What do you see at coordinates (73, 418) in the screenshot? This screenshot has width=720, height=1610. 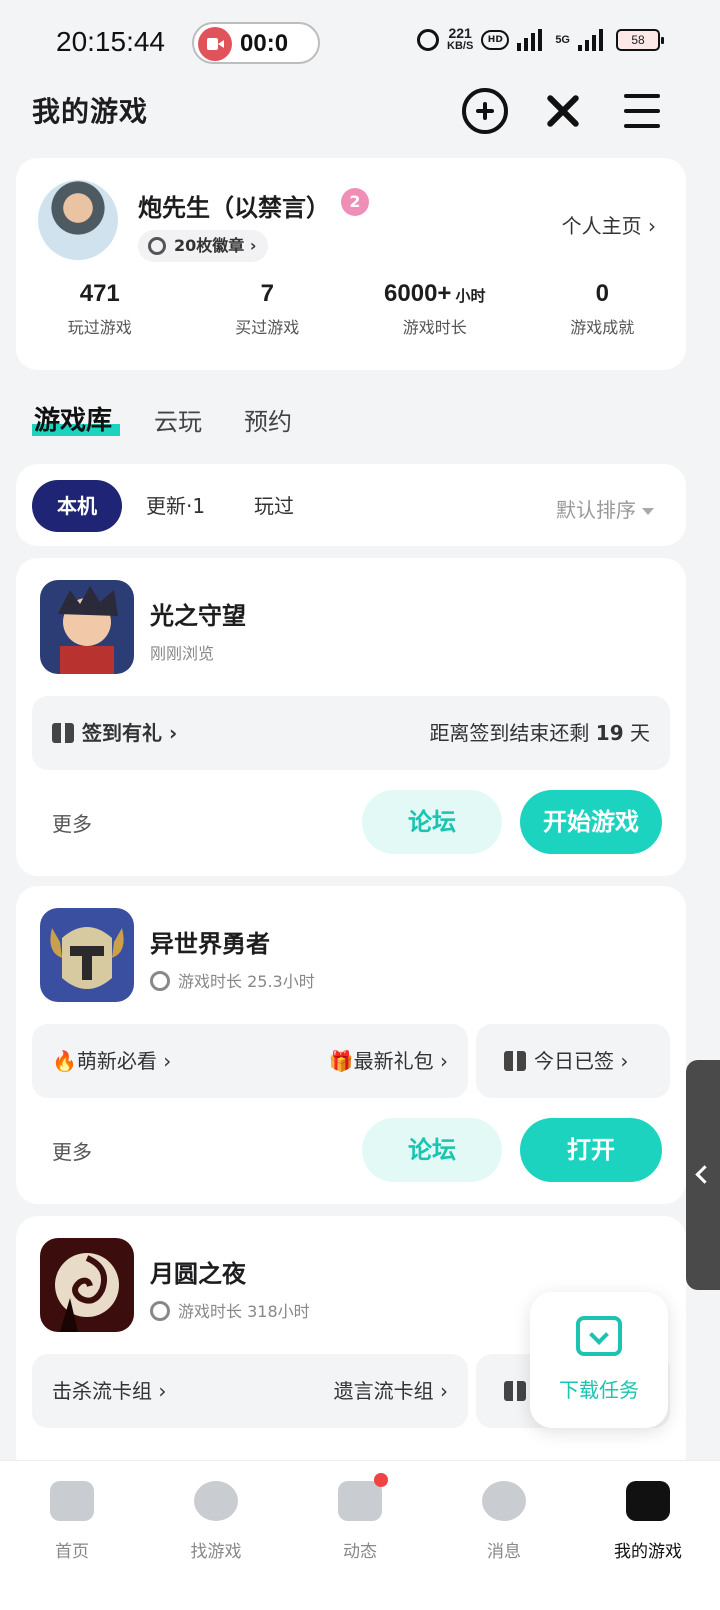 I see `tab-library: 游戏库` at bounding box center [73, 418].